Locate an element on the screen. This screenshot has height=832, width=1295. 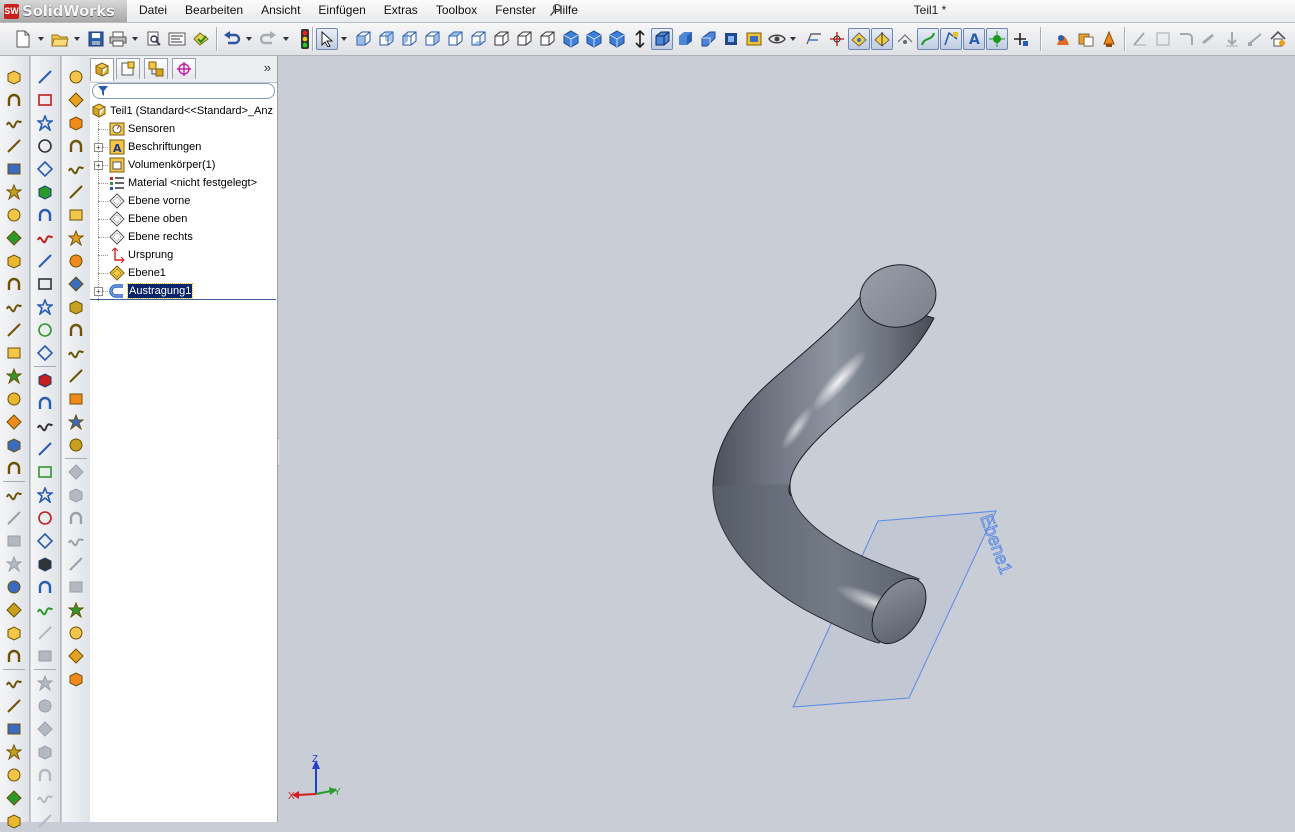
menu-datei: Datei is located at coordinates (153, 11).